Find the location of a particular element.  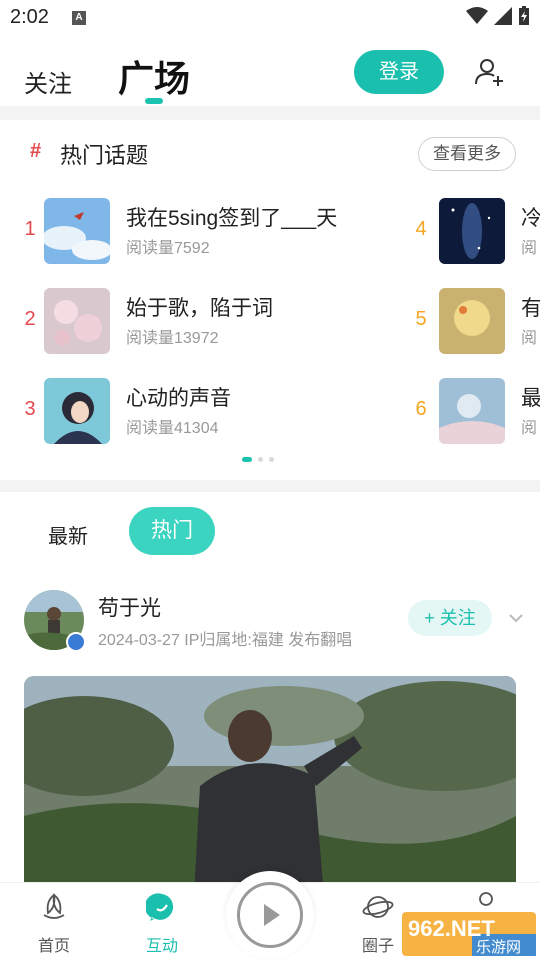

wifi-icon is located at coordinates (477, 15).